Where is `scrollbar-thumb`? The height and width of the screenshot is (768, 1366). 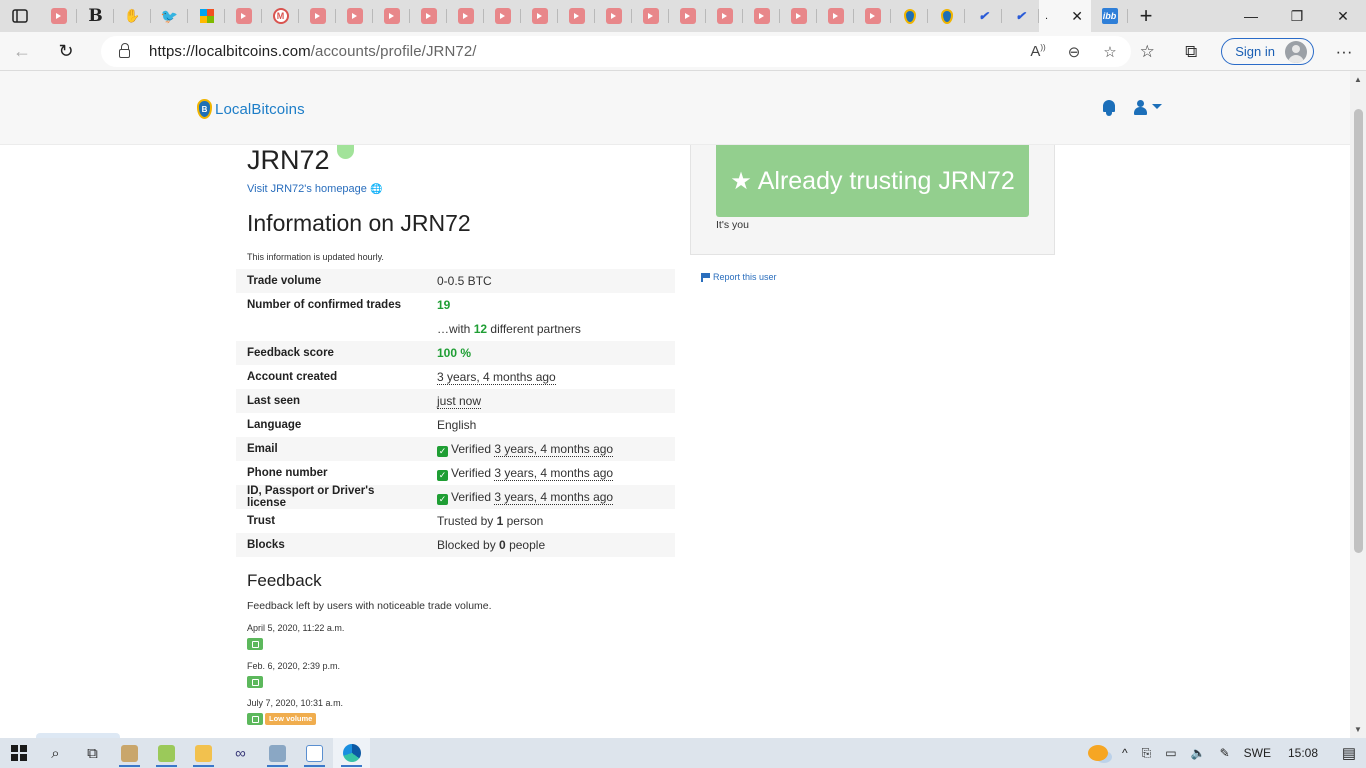
scrollbar-thumb is located at coordinates (1358, 331).